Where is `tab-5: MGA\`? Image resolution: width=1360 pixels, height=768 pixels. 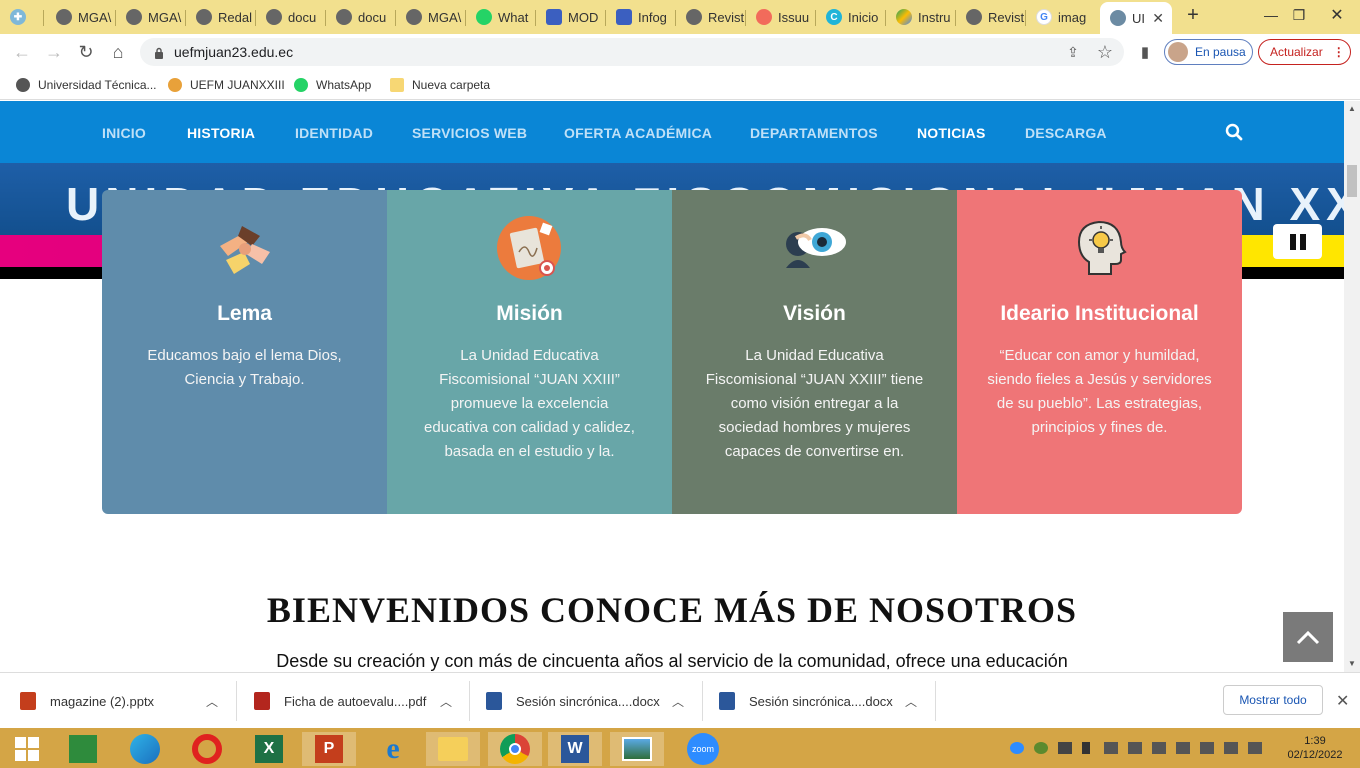 tab-5: MGA\ is located at coordinates (431, 17).